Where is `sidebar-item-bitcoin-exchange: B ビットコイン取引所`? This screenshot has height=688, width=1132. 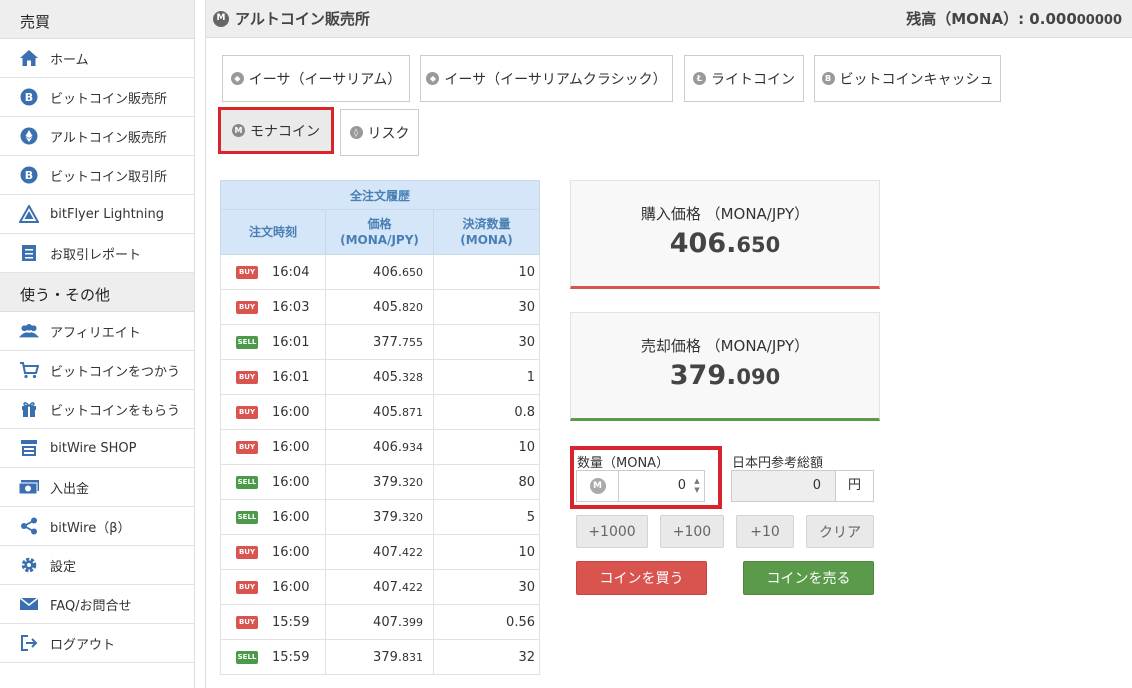
sidebar-item-bitcoin-exchange: B ビットコイン取引所 is located at coordinates (97, 175).